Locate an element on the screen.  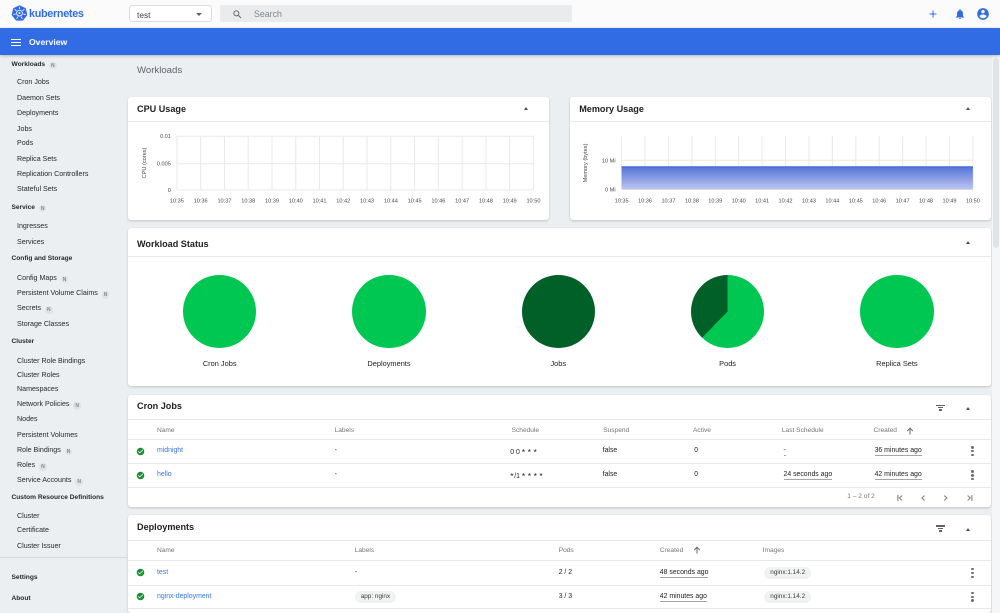
svg-text: 0 Mi is located at coordinates (610, 190).